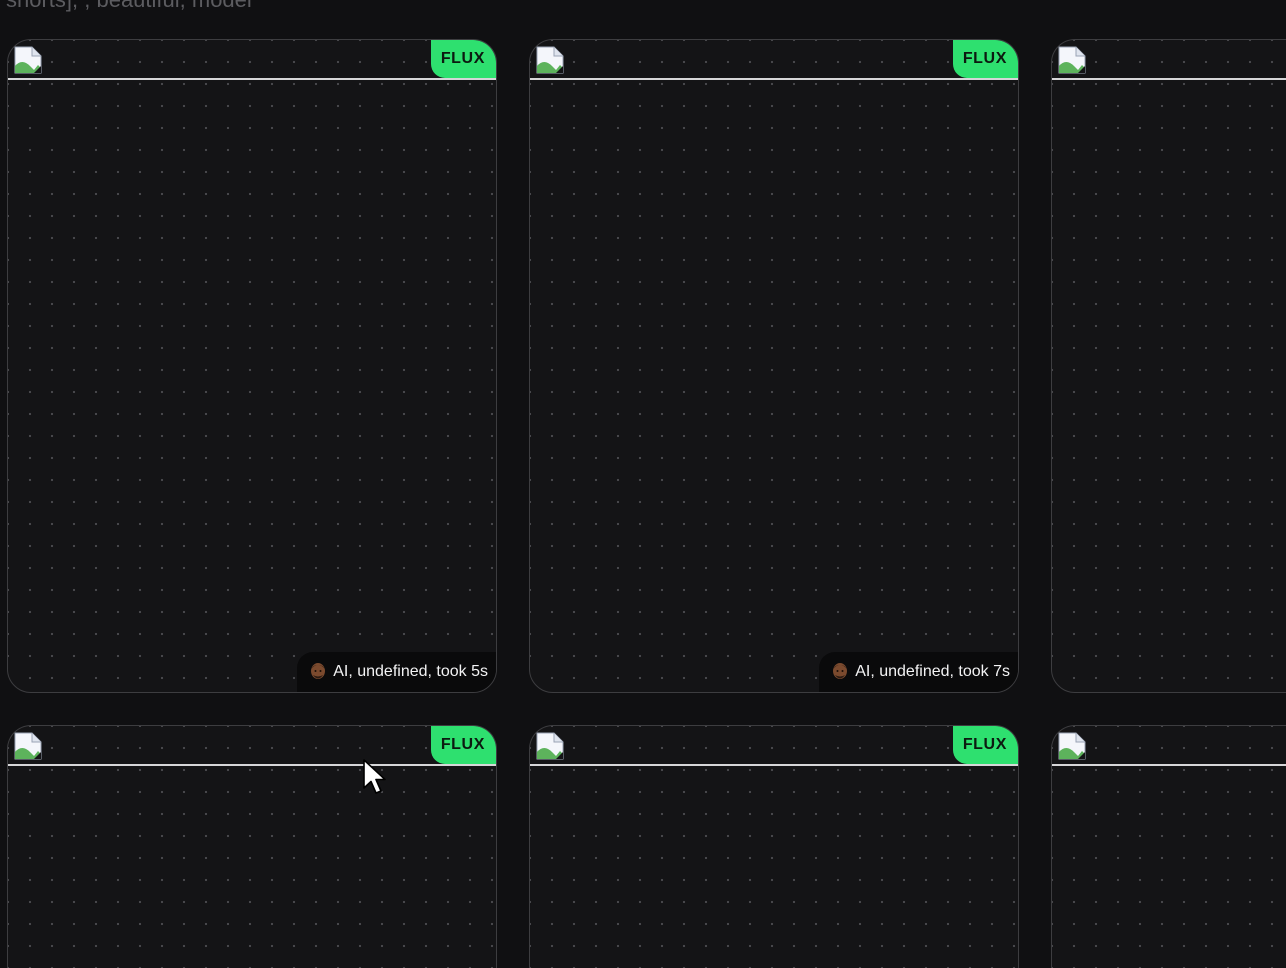 This screenshot has height=968, width=1286. What do you see at coordinates (129, 6) in the screenshot?
I see `prompt-text: shorts], , beautiful, model` at bounding box center [129, 6].